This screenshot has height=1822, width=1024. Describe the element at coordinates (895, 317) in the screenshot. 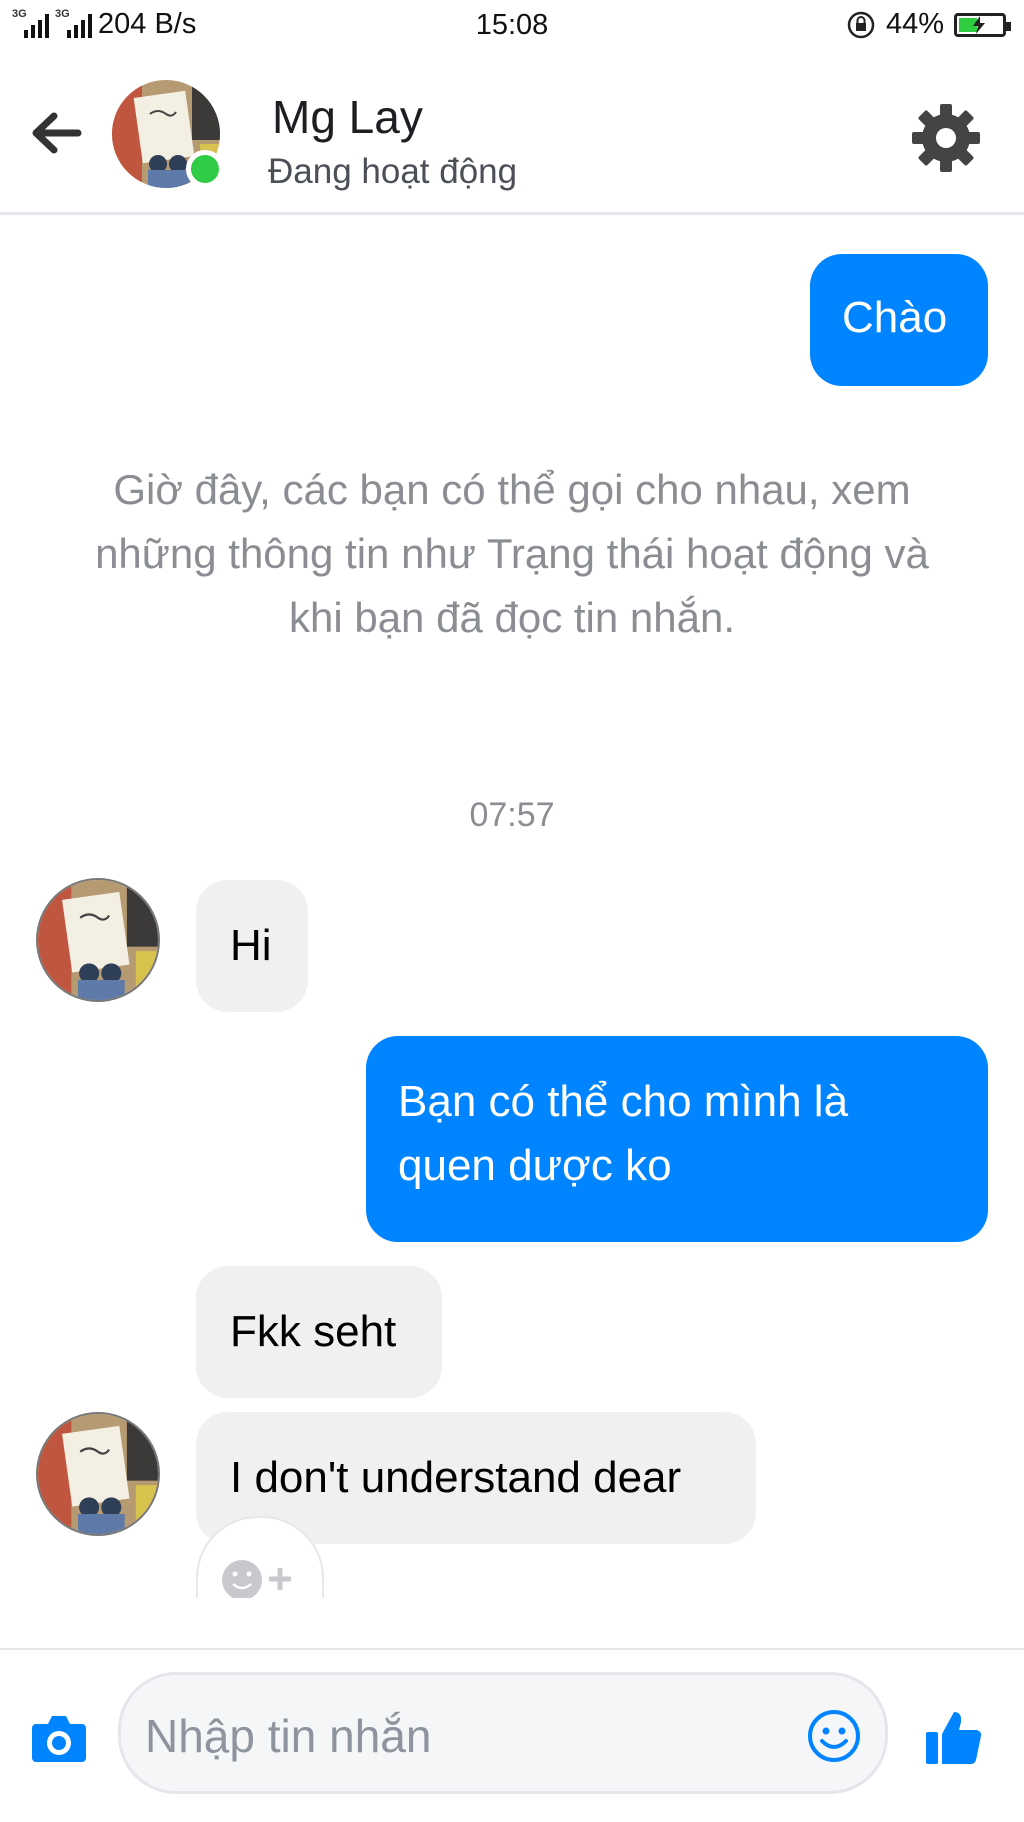

I see `message-text: Chào` at that location.